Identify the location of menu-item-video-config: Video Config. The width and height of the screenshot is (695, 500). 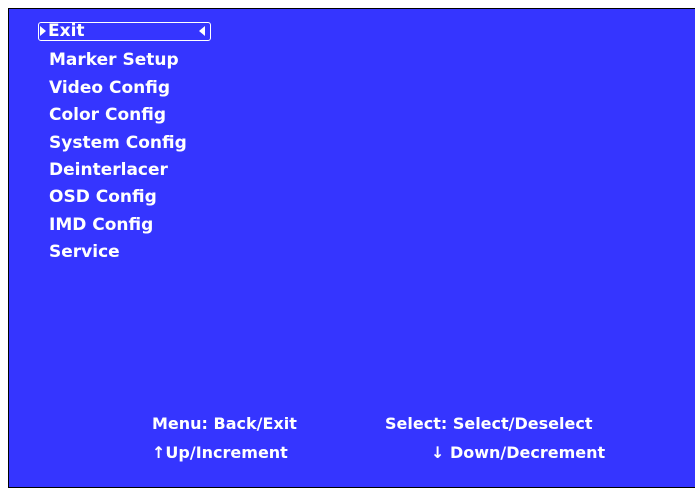
(124, 90).